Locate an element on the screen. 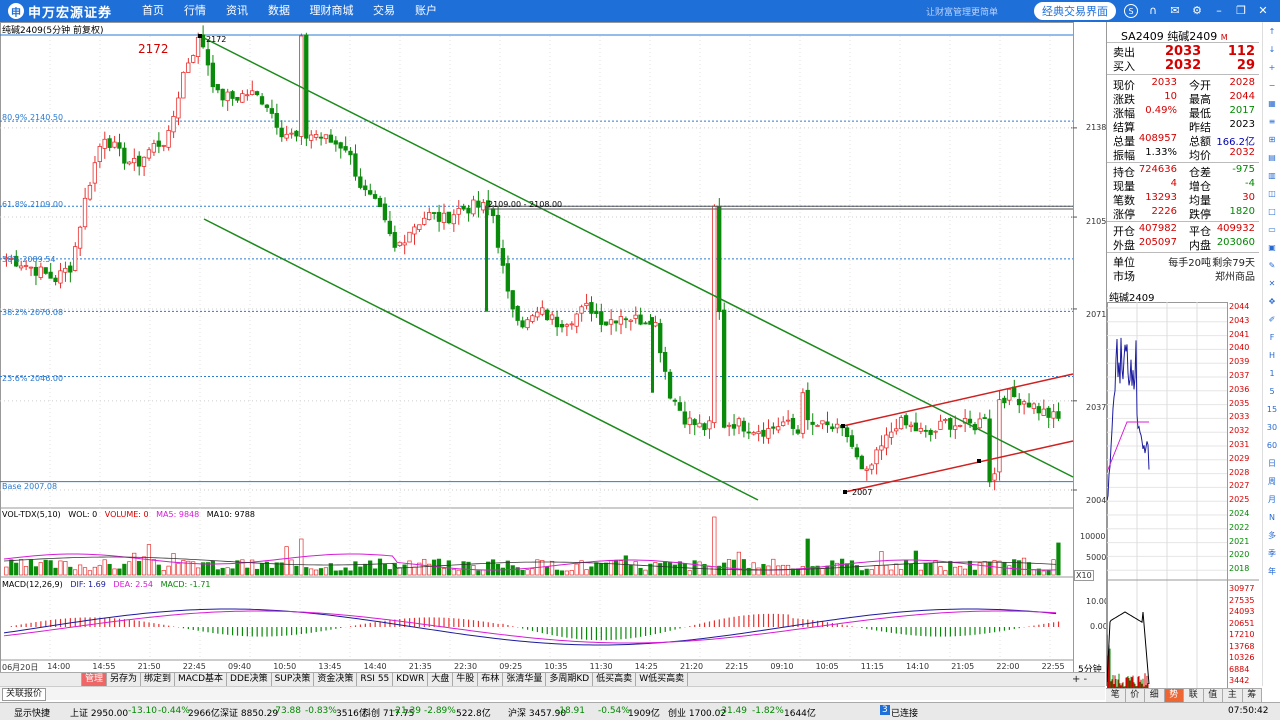  stat-row: 振幅 1.33% 均价 2032 is located at coordinates (1184, 154).